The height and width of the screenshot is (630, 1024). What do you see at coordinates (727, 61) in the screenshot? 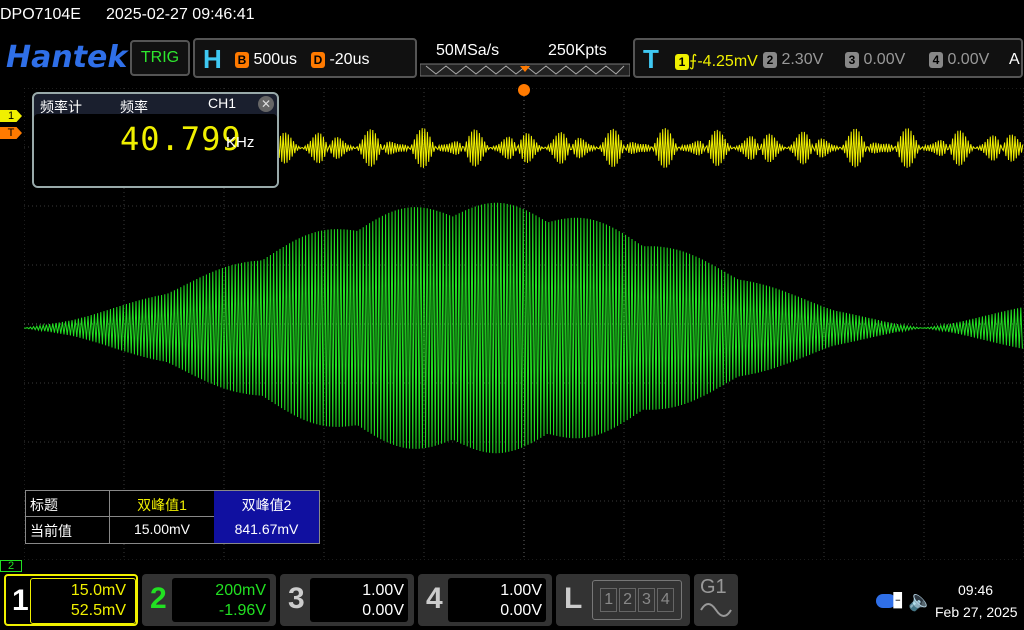
I see `trig-ch1-level: -4.25mV` at bounding box center [727, 61].